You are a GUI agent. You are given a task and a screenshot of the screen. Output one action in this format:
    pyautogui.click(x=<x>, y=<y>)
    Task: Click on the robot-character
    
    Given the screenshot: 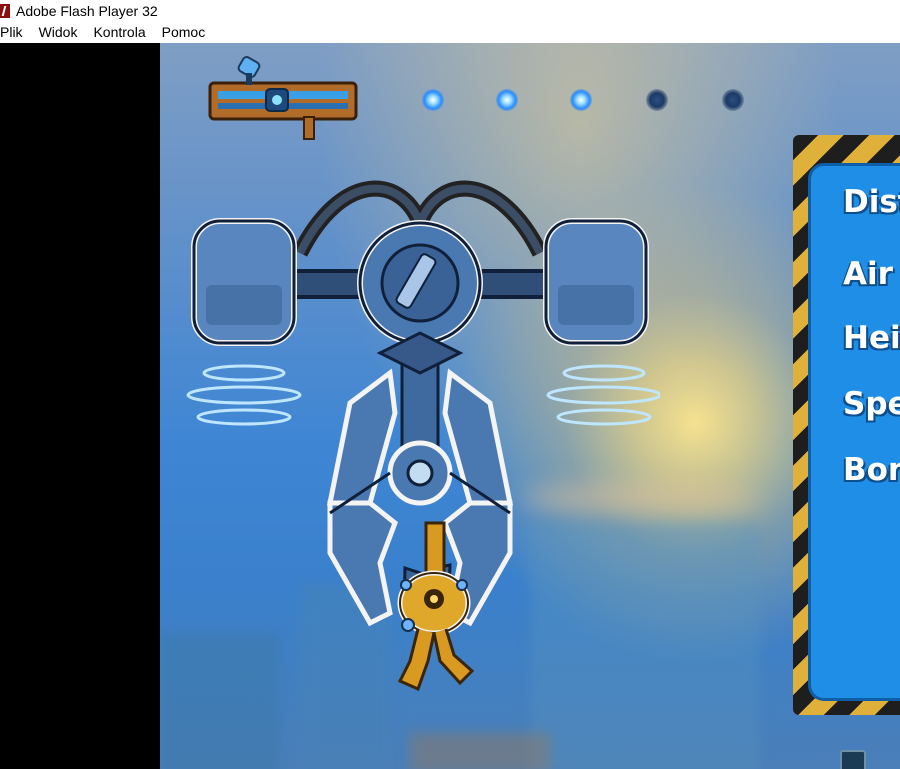 What is the action you would take?
    pyautogui.click(x=436, y=606)
    